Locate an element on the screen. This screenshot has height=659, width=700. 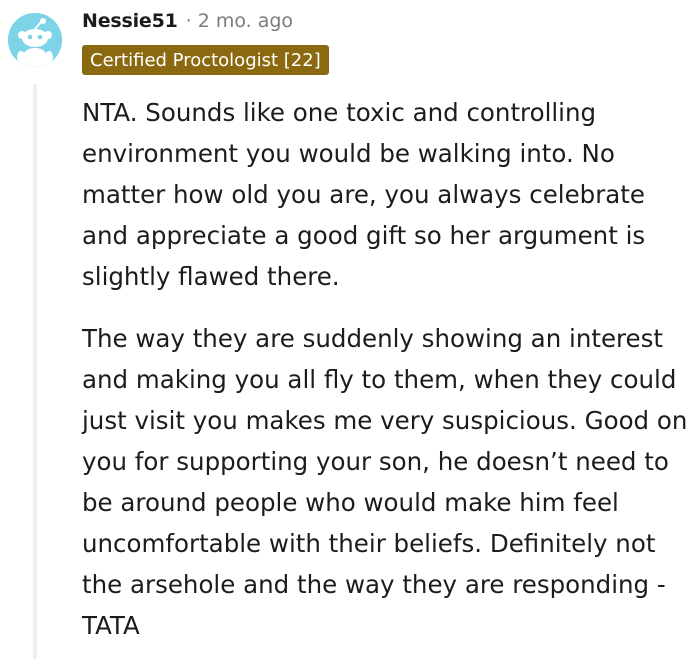
avatar is located at coordinates (35, 40).